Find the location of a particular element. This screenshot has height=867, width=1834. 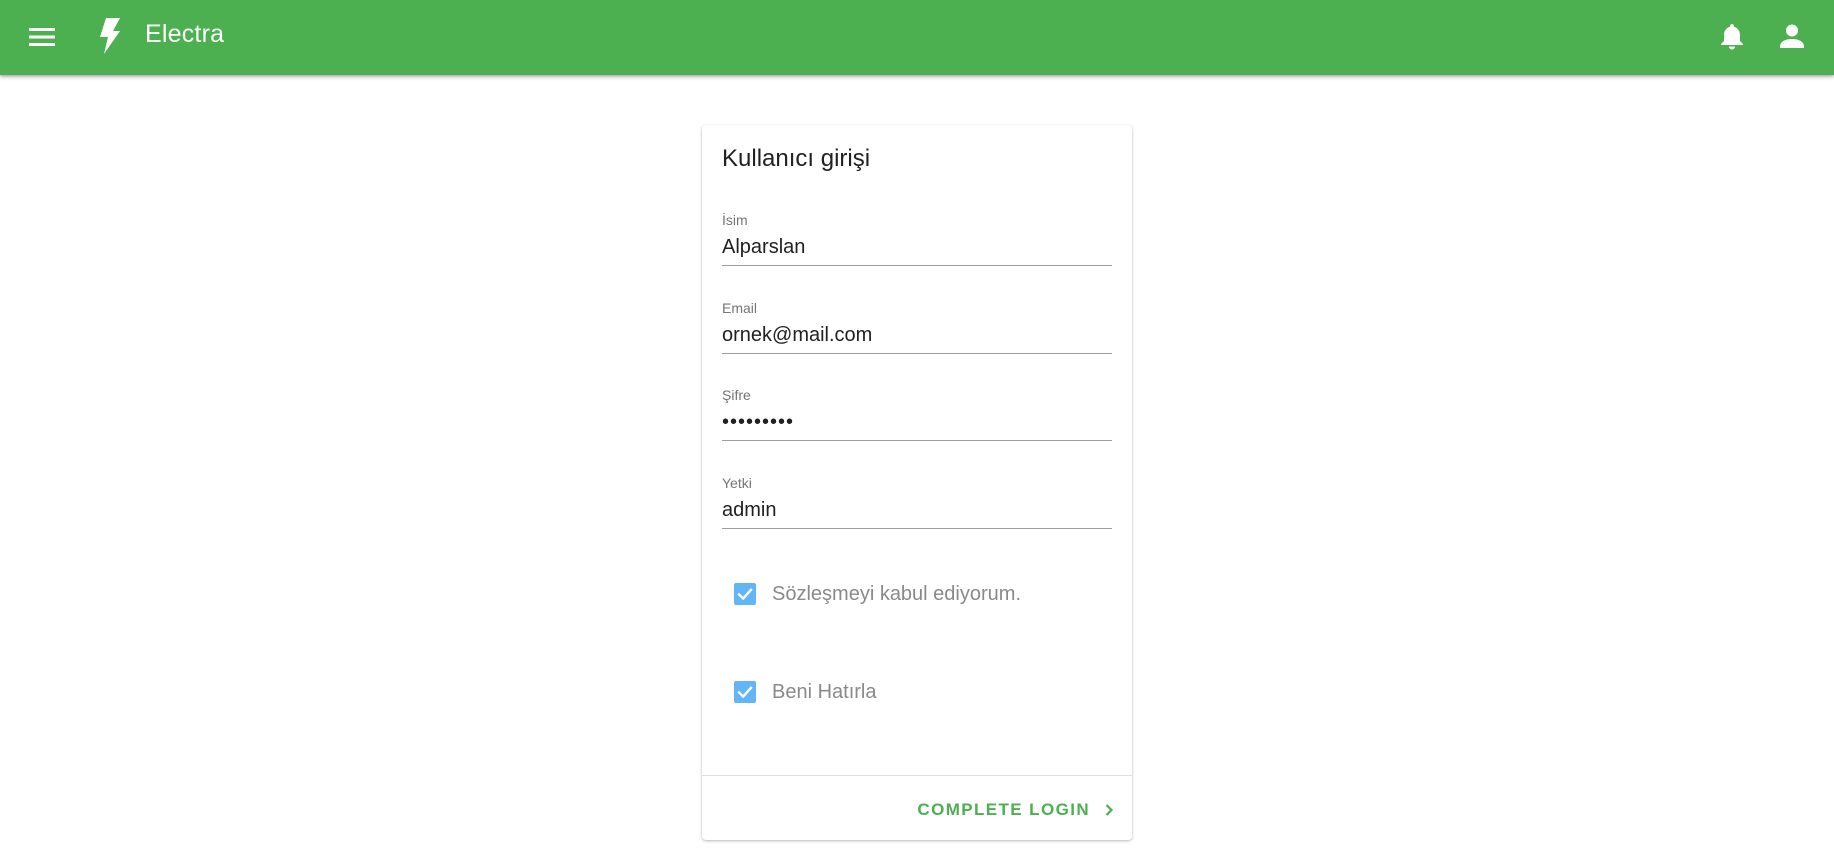

card-title: Kullanıcı girişi is located at coordinates (796, 158).